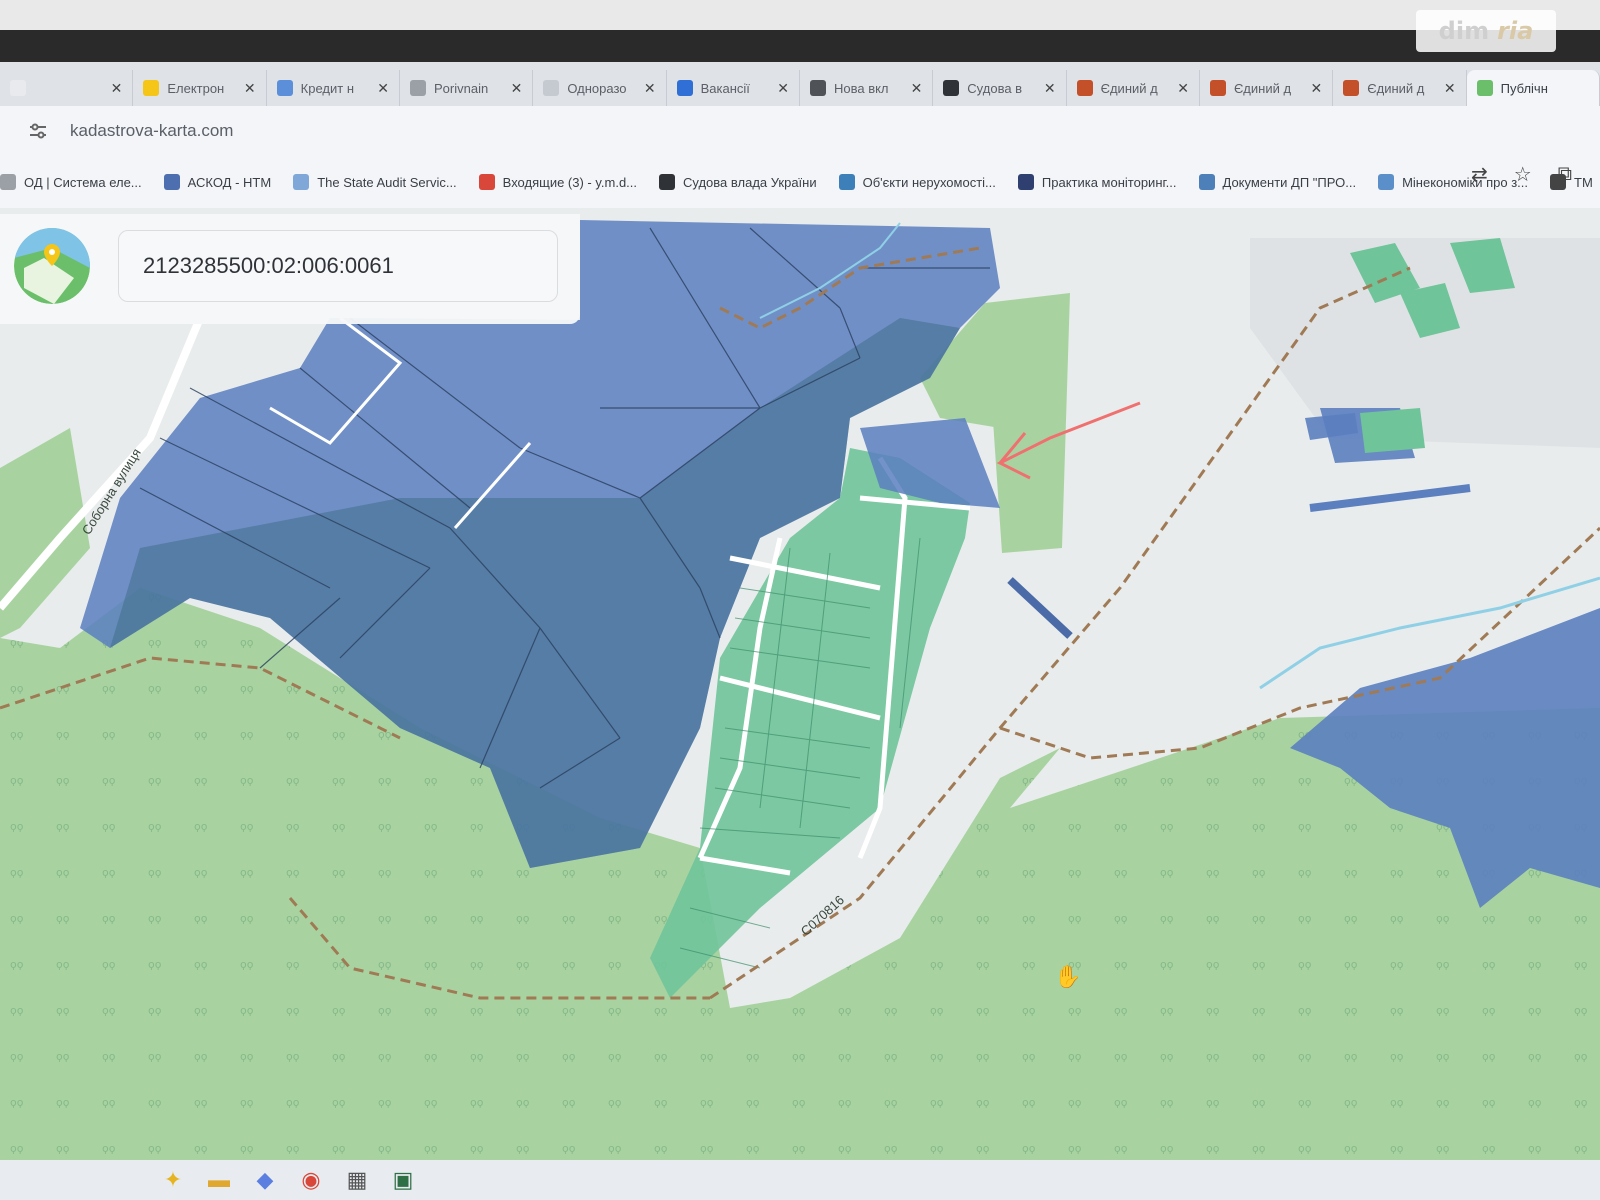 The image size is (1600, 1200). I want to click on star-bookmark-icon: ☆, so click(1523, 174).